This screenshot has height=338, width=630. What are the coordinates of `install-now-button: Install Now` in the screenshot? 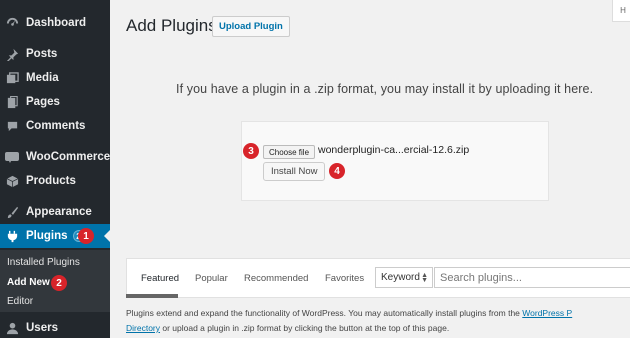 It's located at (294, 171).